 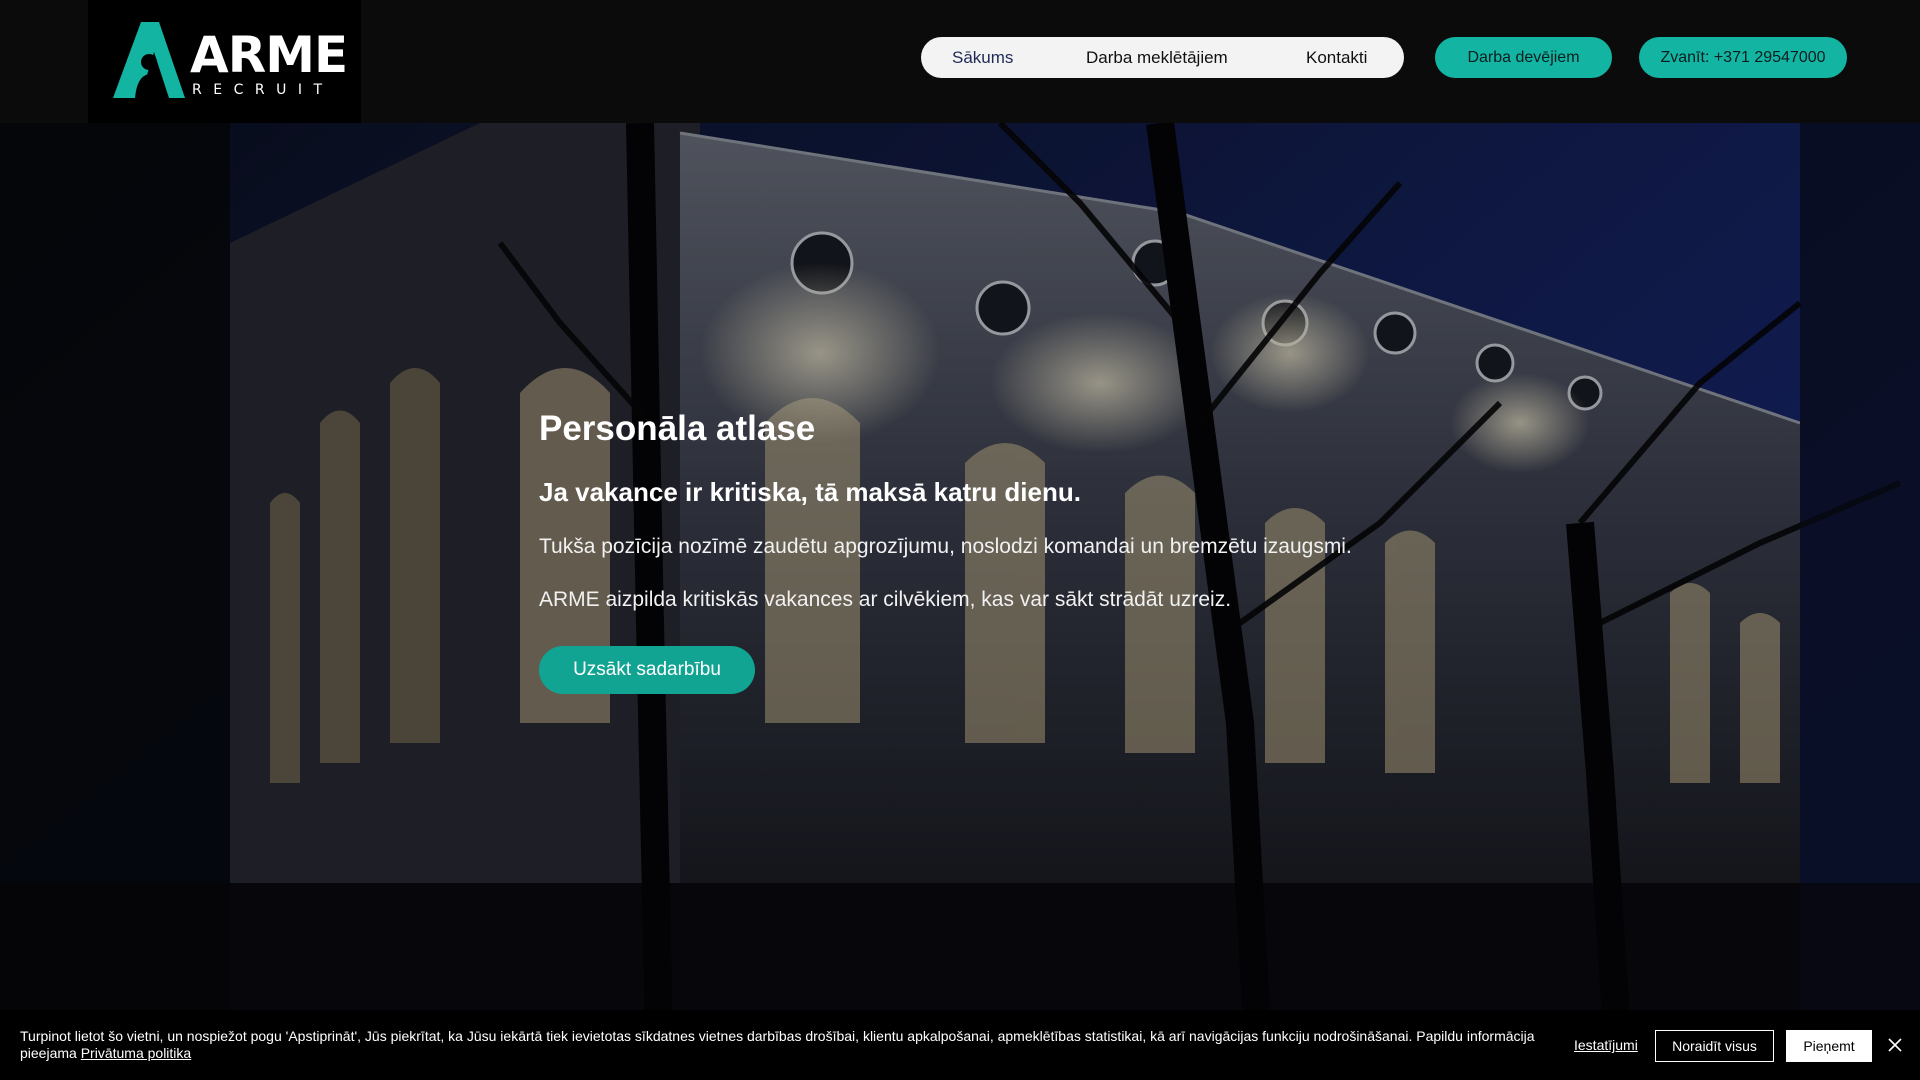 What do you see at coordinates (1606, 1045) in the screenshot?
I see `cookie-settings-link: Iestatījumi` at bounding box center [1606, 1045].